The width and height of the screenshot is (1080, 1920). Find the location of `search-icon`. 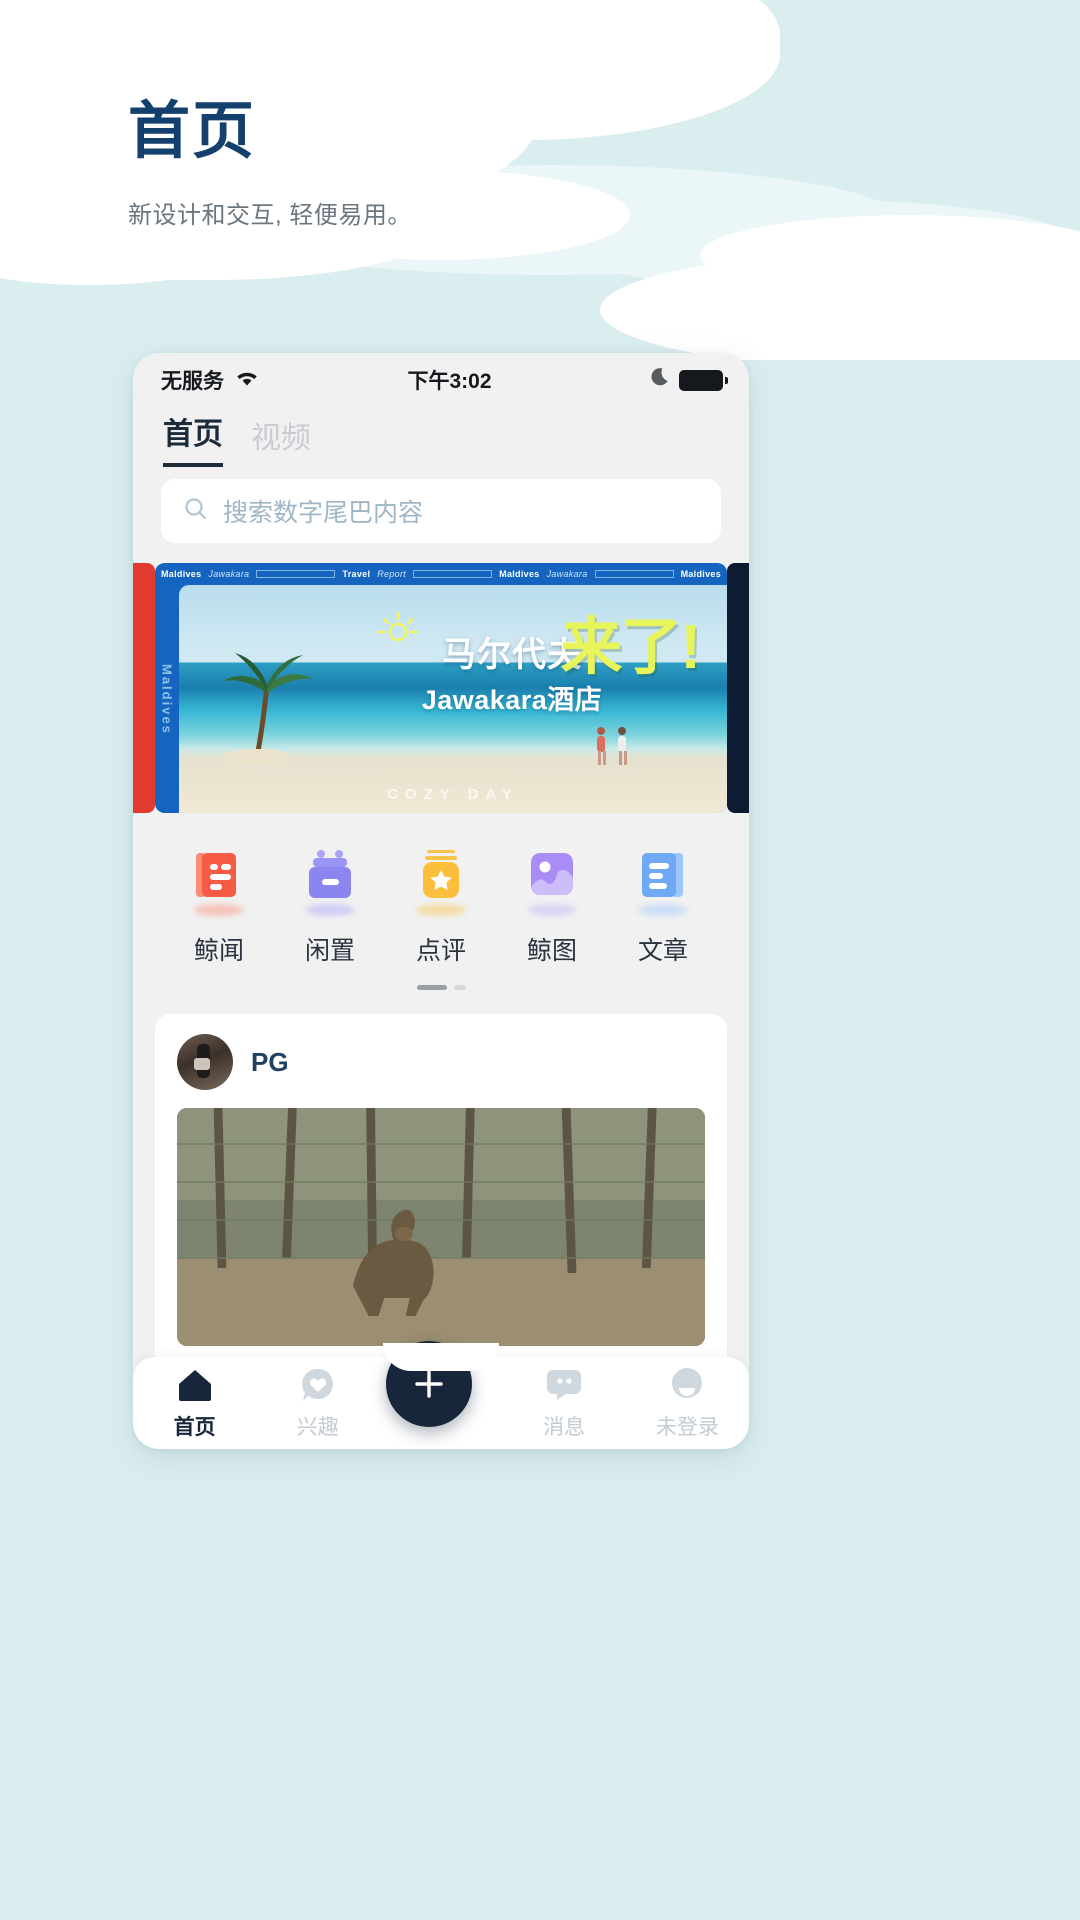

search-icon is located at coordinates (196, 511).